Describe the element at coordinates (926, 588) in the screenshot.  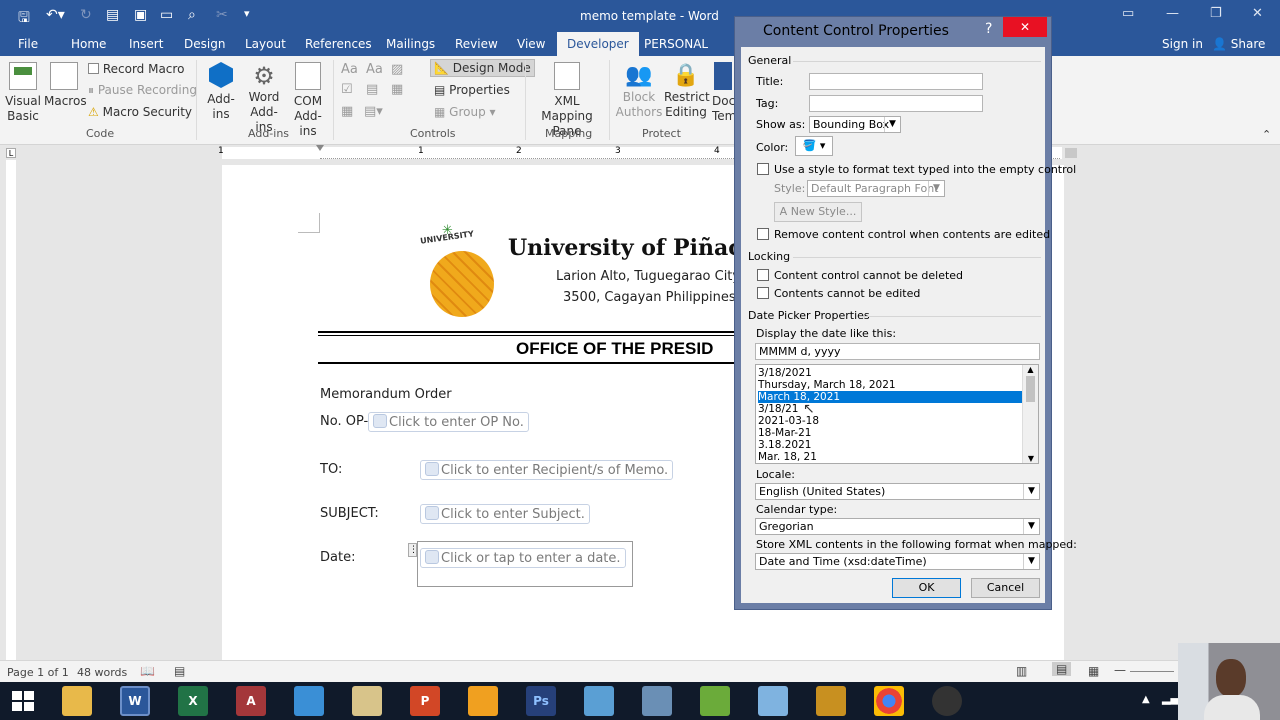
I see `ok-button: OK` at that location.